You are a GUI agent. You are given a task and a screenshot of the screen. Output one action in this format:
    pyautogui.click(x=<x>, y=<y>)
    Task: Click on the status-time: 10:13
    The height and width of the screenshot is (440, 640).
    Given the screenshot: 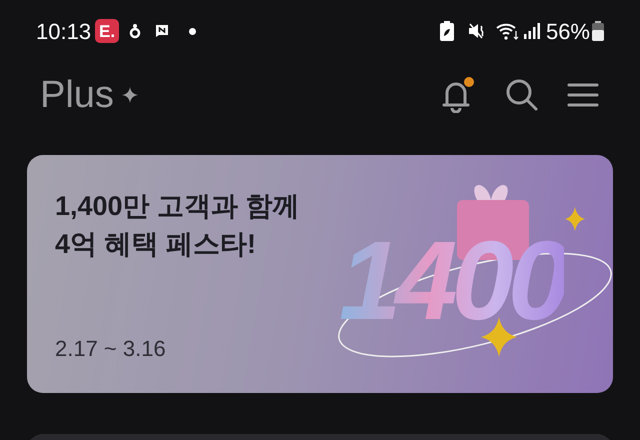 What is the action you would take?
    pyautogui.click(x=64, y=32)
    